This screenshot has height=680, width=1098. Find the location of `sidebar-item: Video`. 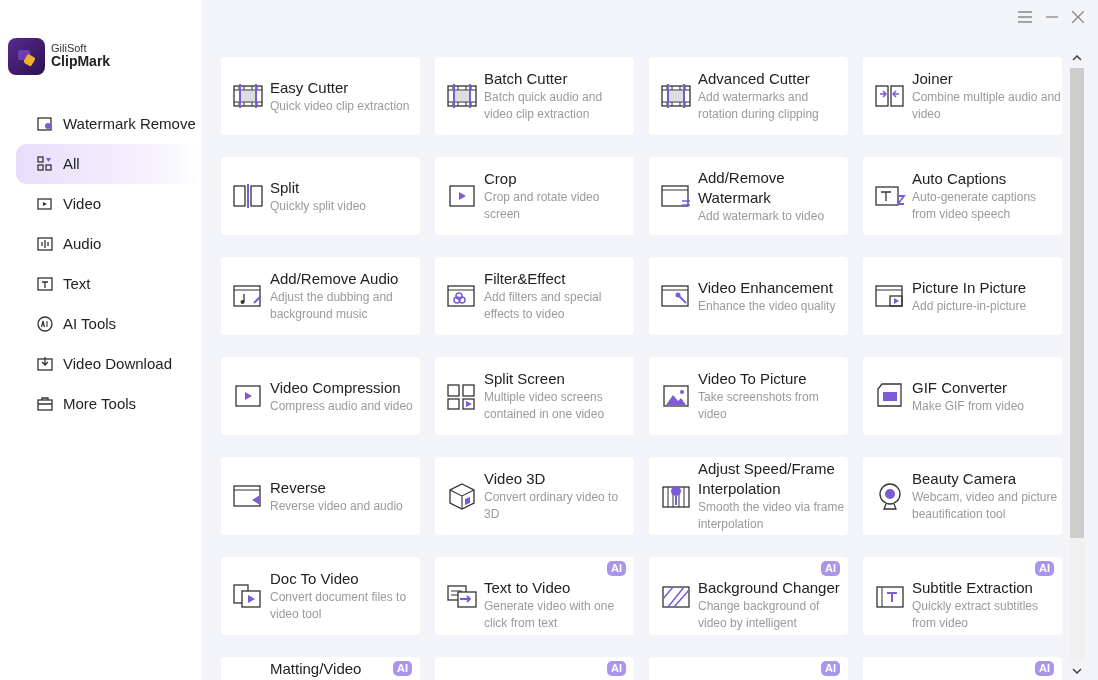

sidebar-item: Video is located at coordinates (109, 204).